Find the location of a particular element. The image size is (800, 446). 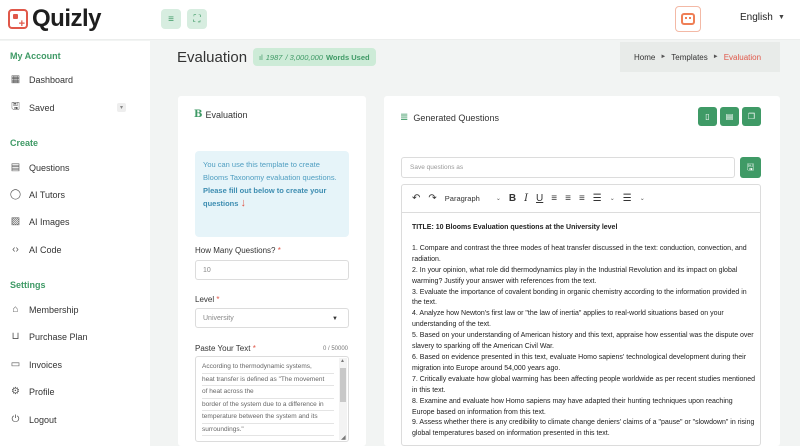

logo: Quizly is located at coordinates (55, 19).